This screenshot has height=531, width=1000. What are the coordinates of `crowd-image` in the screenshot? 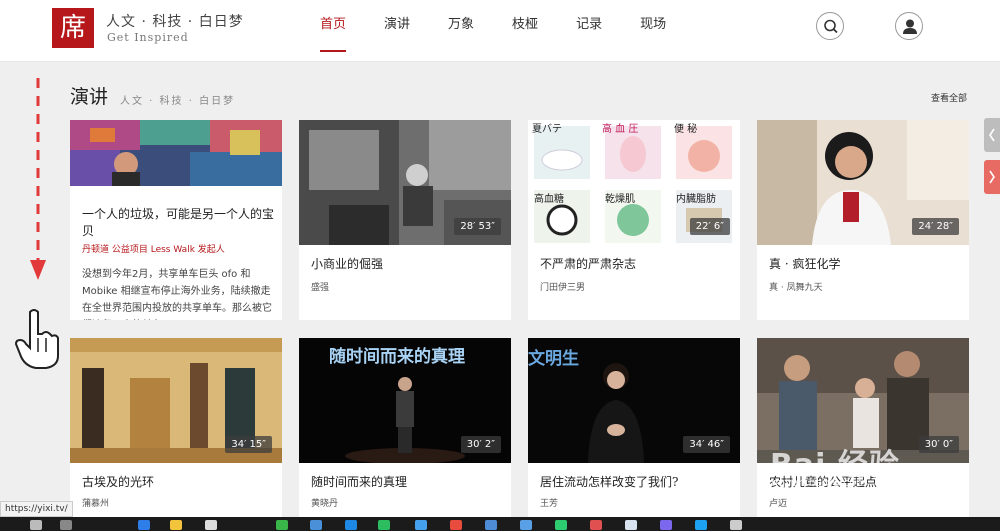 It's located at (176, 153).